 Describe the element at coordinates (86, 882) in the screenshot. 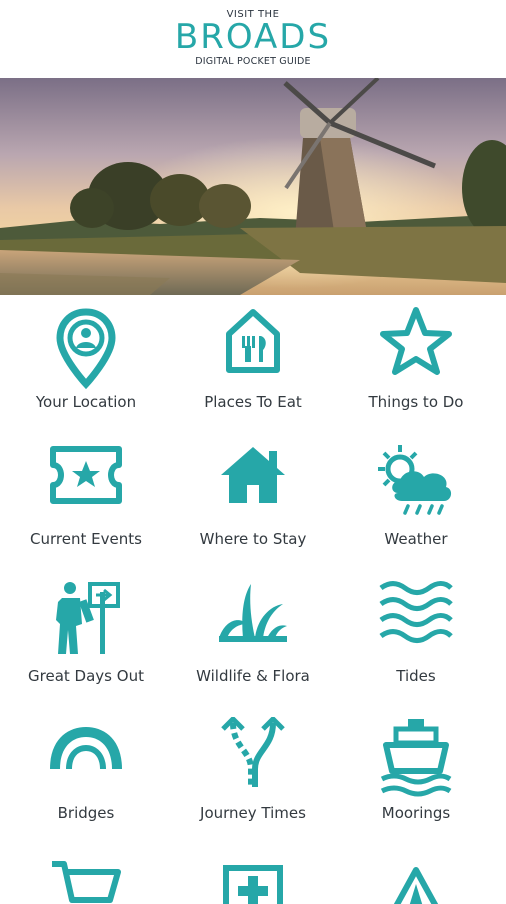

I see `cart-icon` at that location.